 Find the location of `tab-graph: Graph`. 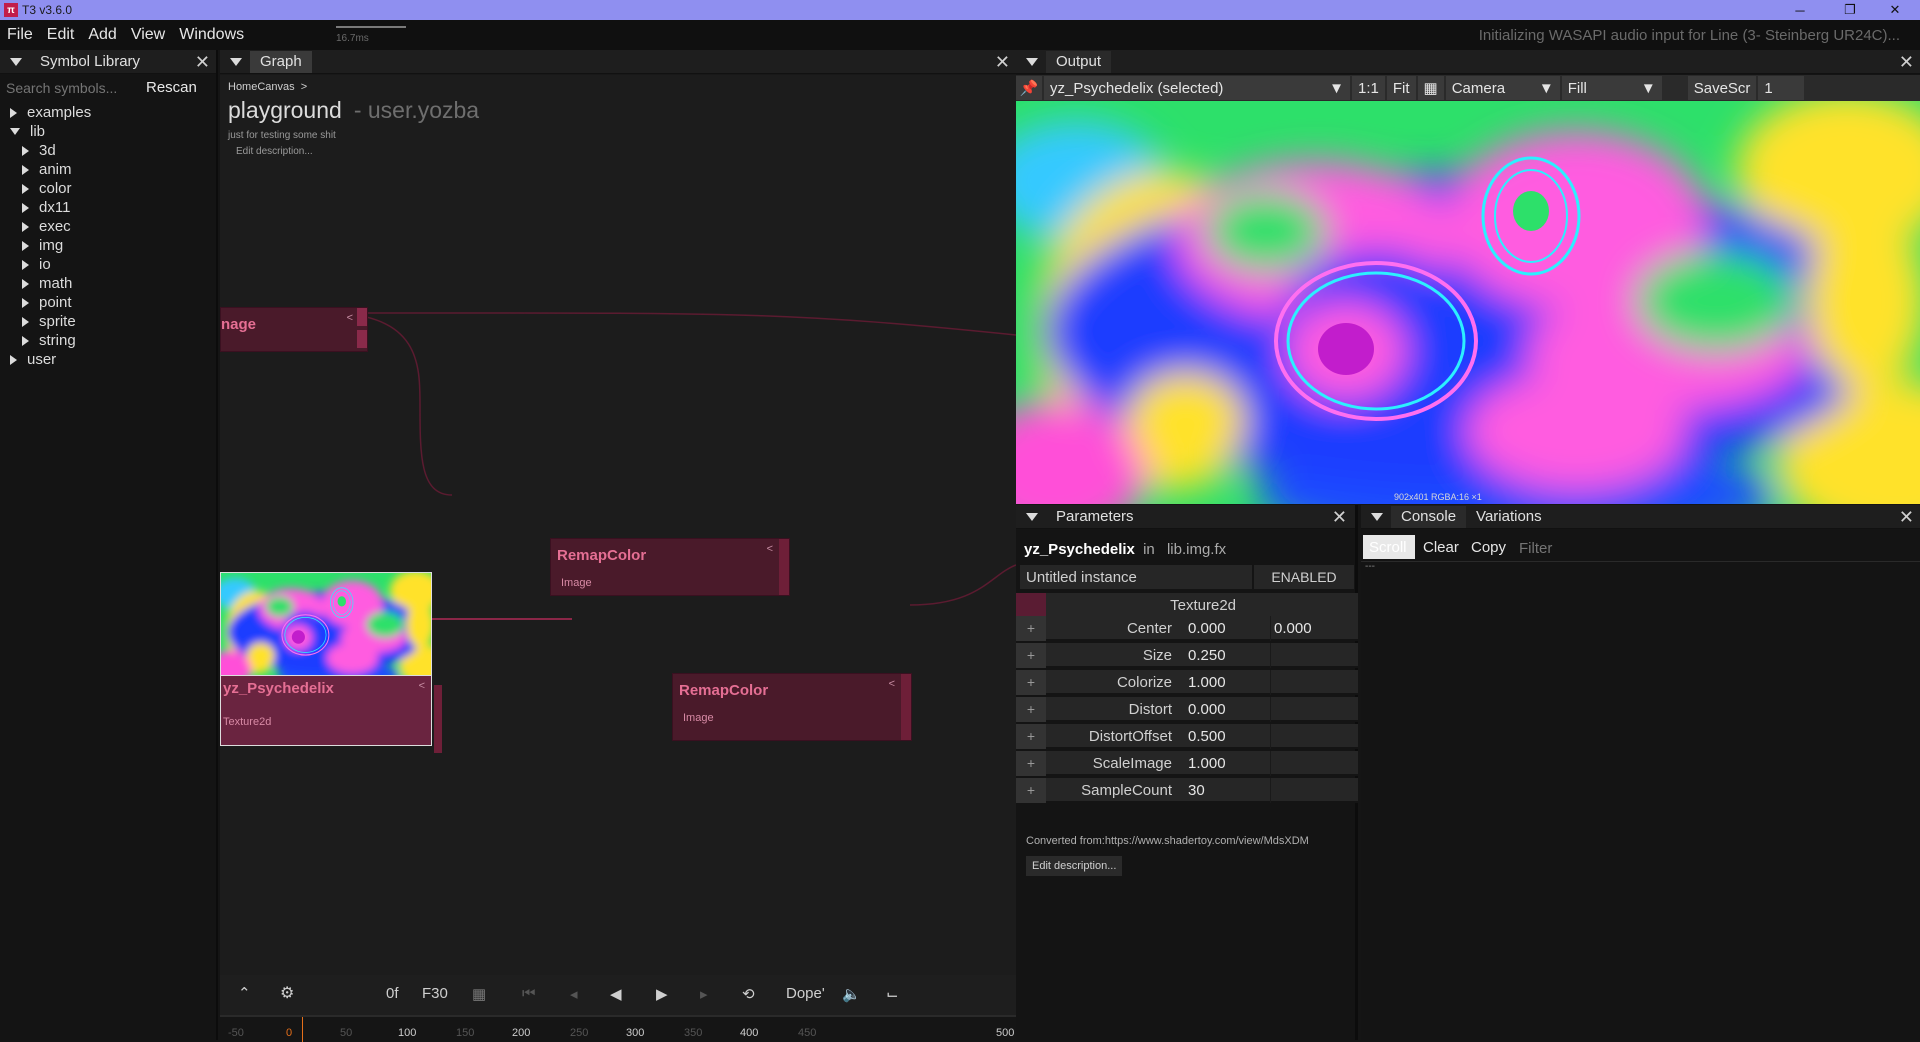

tab-graph: Graph is located at coordinates (281, 61).